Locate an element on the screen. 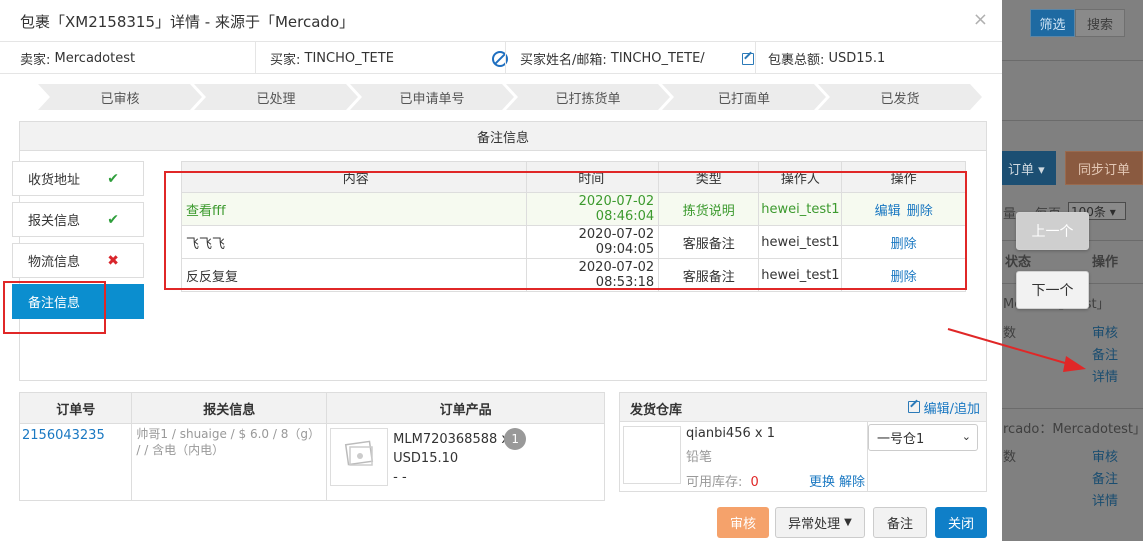 This screenshot has height=541, width=1143. product-image is located at coordinates (359, 457).